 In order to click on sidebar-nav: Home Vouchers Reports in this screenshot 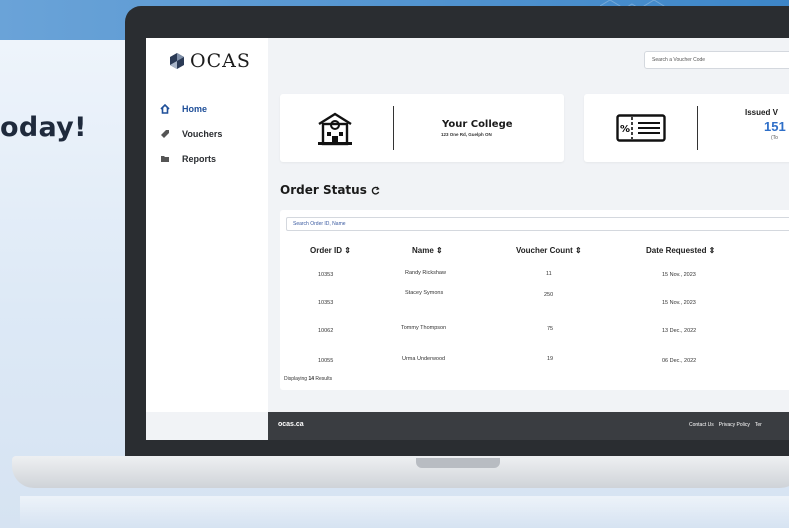, I will do `click(190, 133)`.